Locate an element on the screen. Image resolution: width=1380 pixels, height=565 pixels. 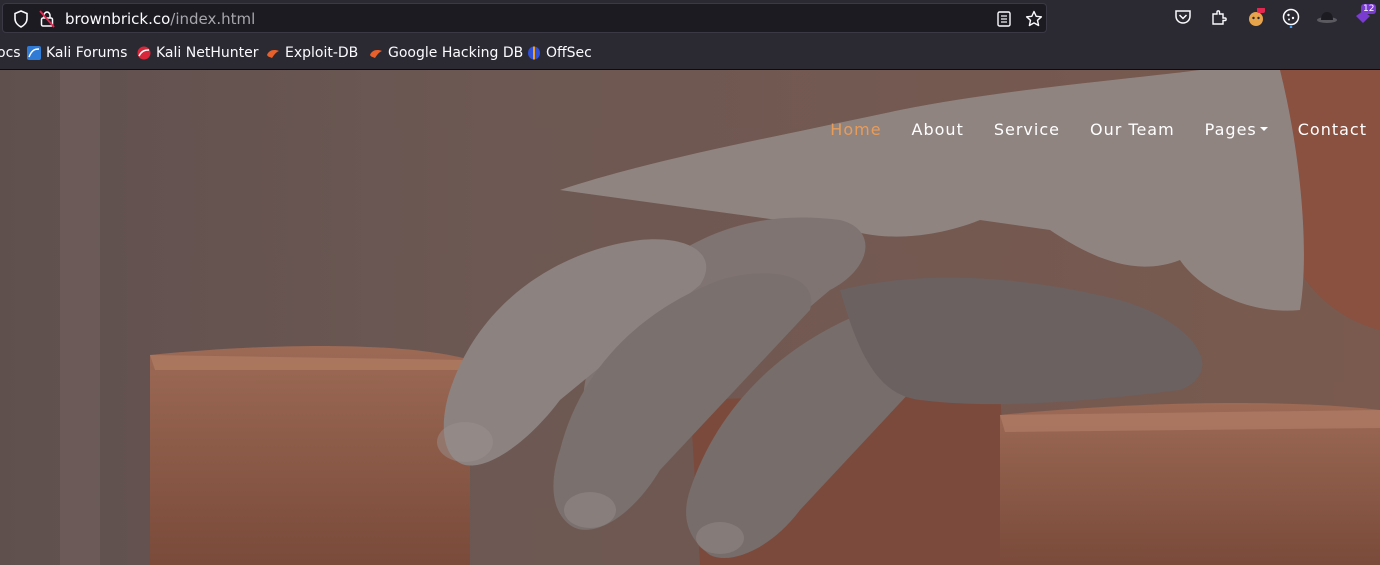
kali-nethunter-icon is located at coordinates (144, 53).